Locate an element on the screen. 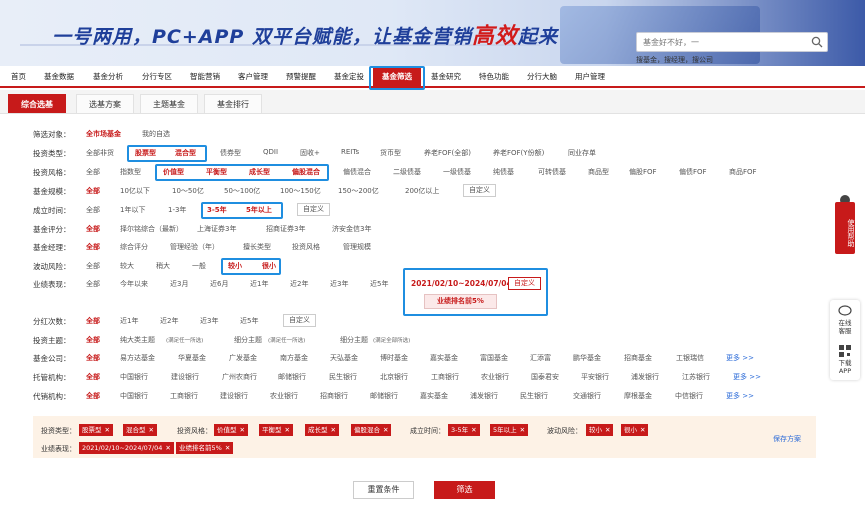  option: 工银瑞信 is located at coordinates (690, 358).